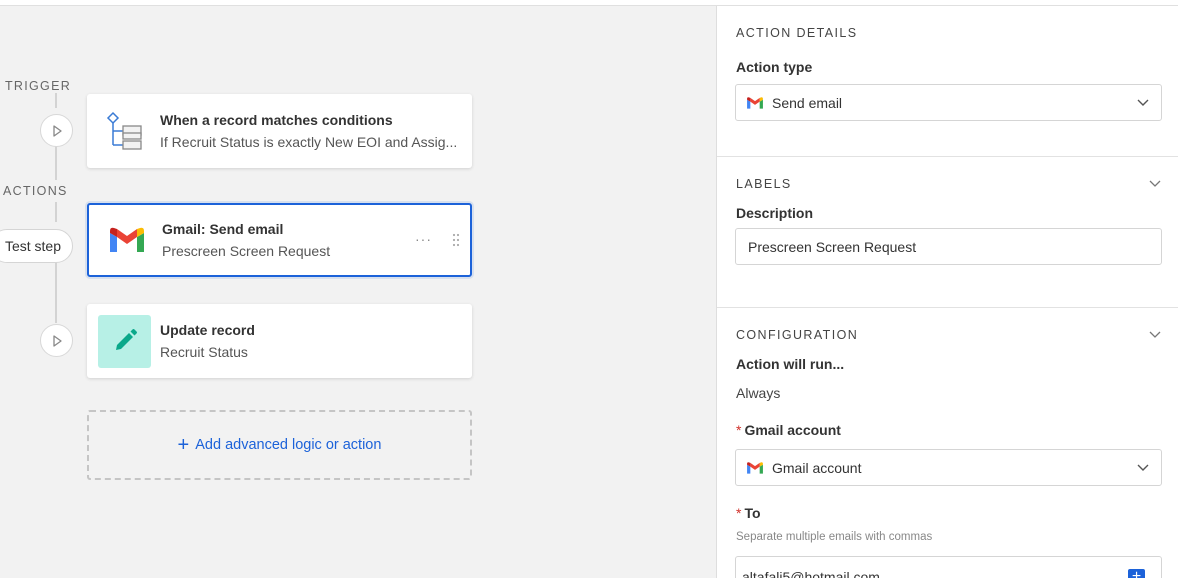  I want to click on test-update-button, so click(56, 340).